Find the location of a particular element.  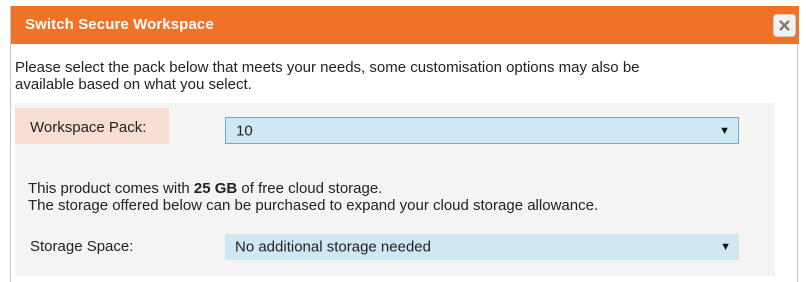

dialog-title: Switch Secure Workspace is located at coordinates (119, 24).